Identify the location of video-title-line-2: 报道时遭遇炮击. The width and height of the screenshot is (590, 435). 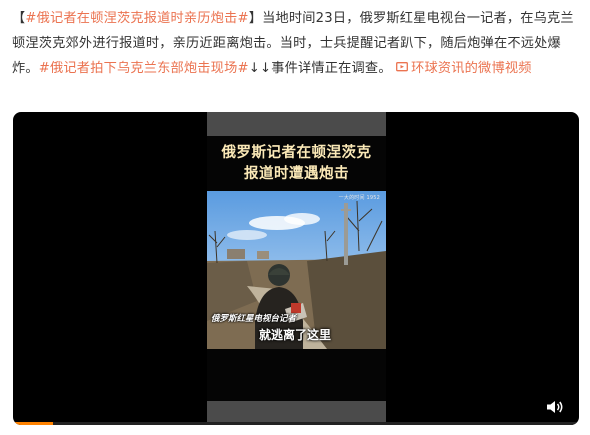
(296, 173).